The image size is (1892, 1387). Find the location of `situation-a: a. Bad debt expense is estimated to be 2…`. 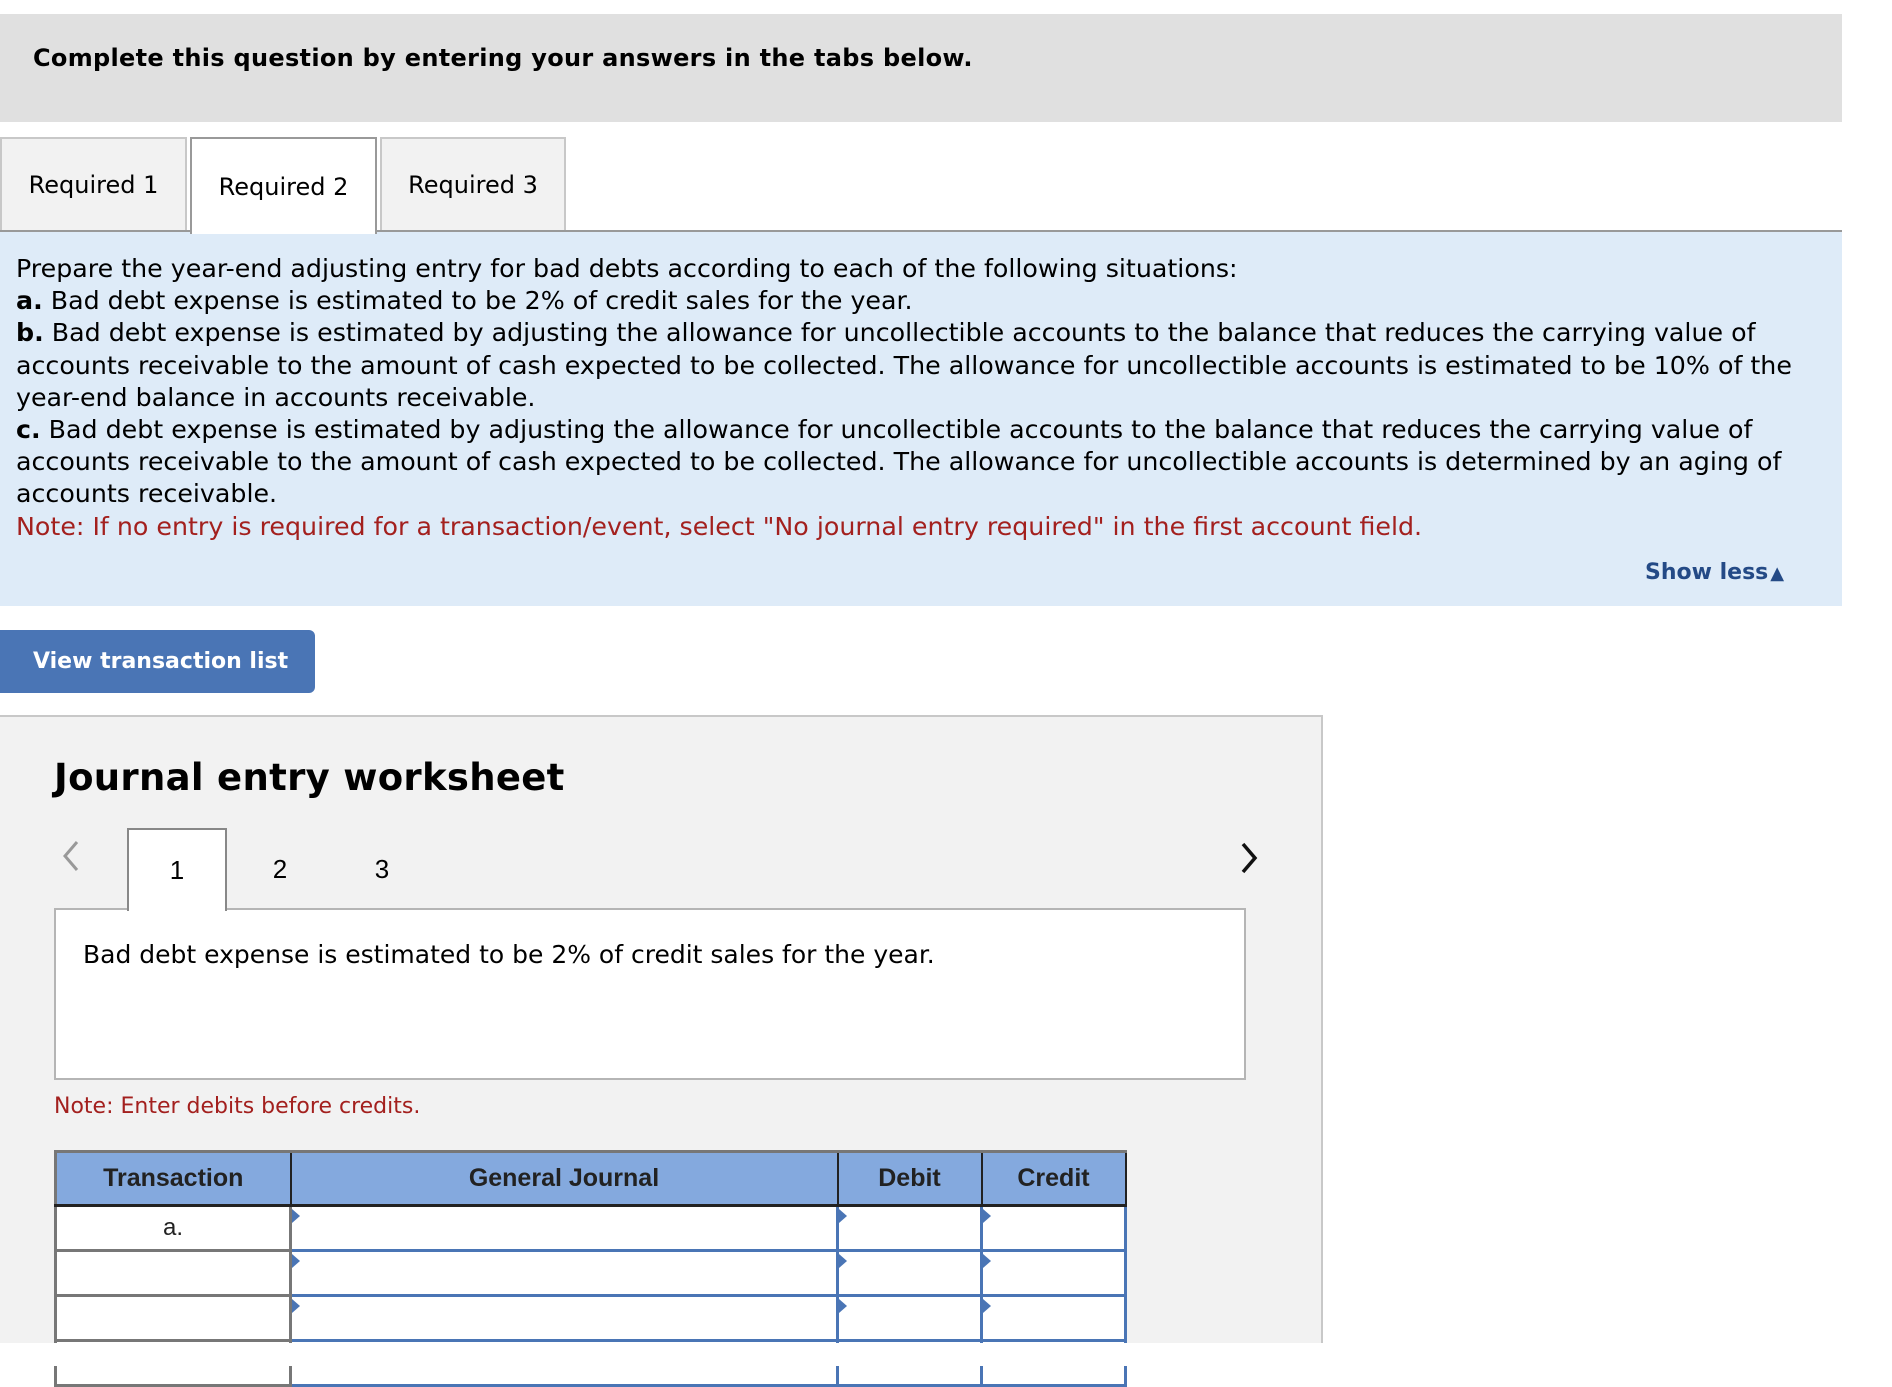

situation-a: a. Bad debt expense is estimated to be 2… is located at coordinates (921, 301).